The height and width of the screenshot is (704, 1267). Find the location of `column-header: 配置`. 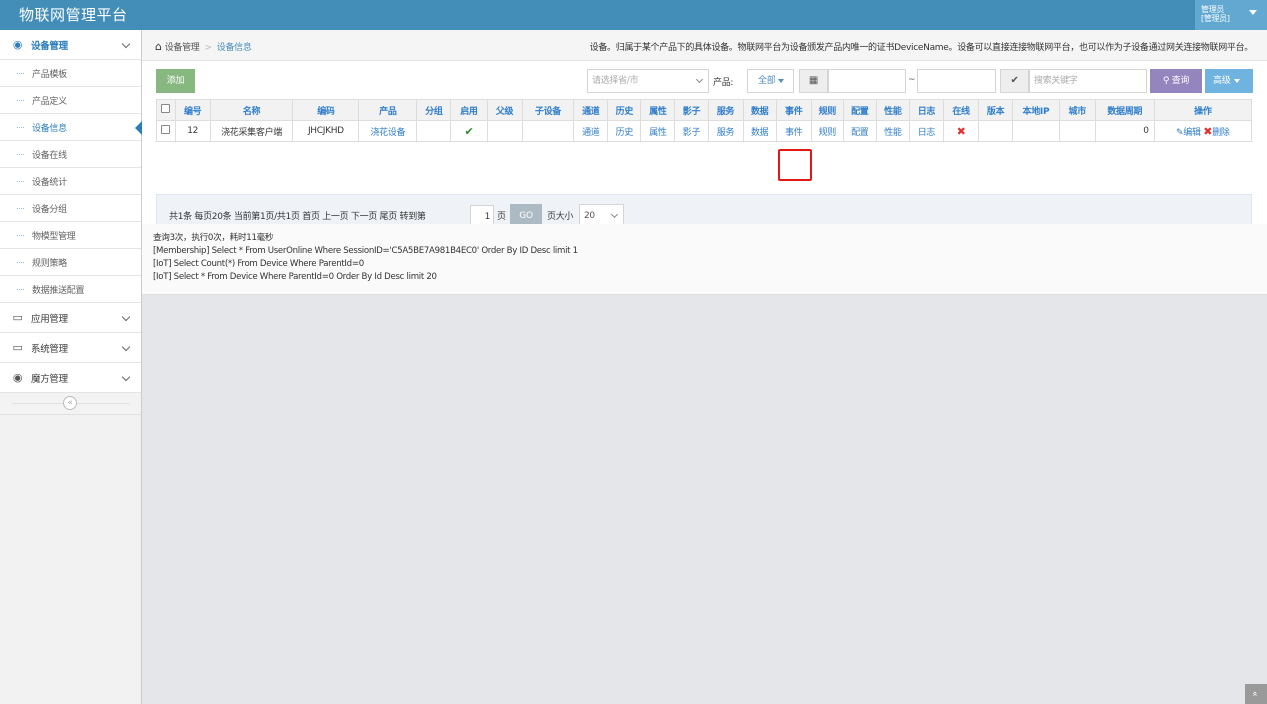

column-header: 配置 is located at coordinates (859, 110).